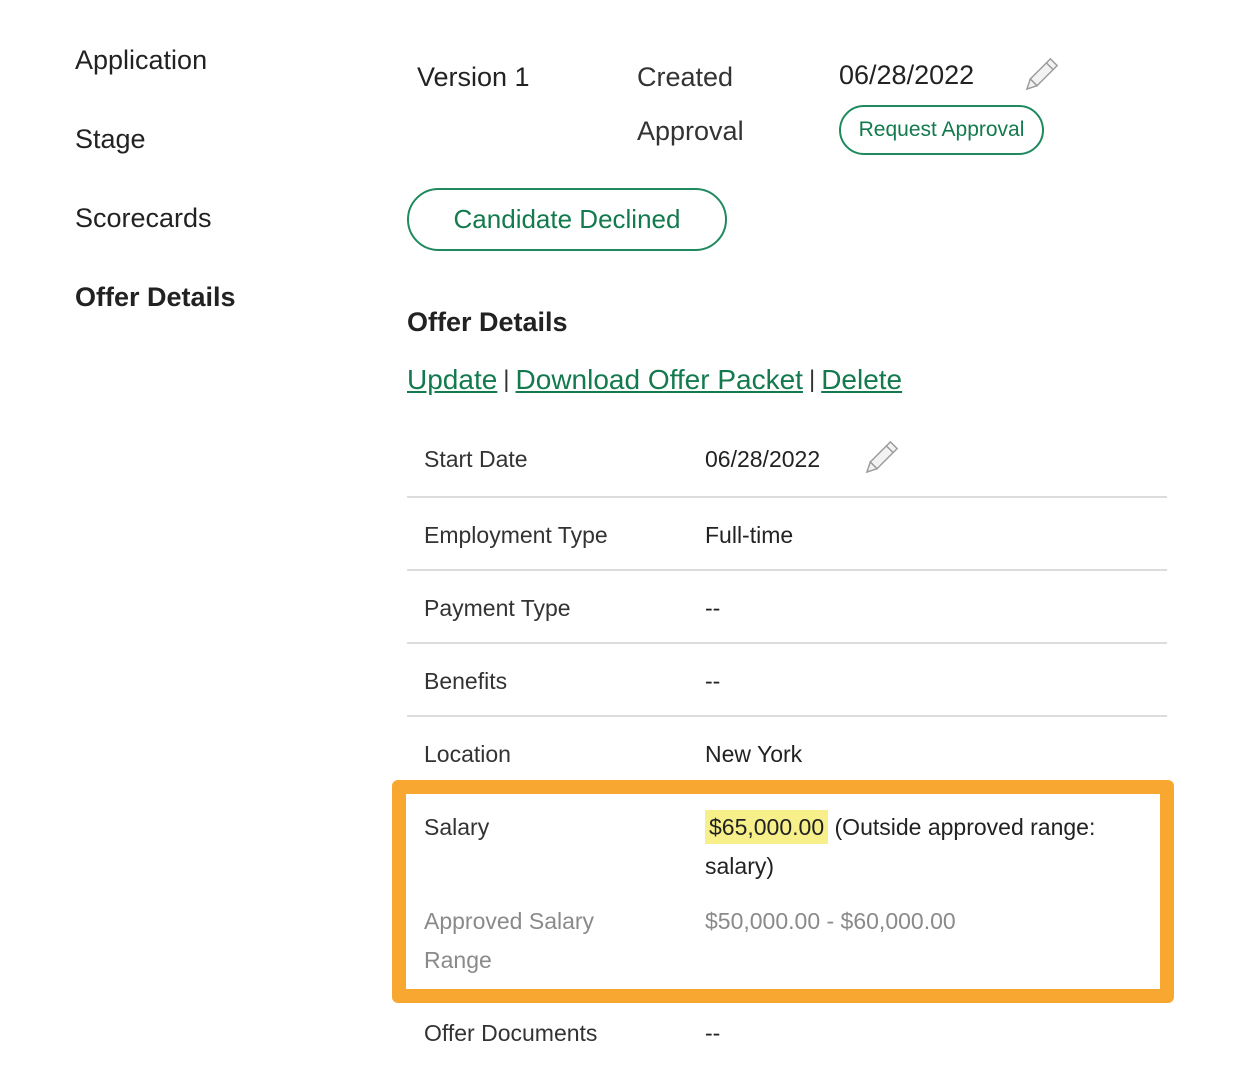 The image size is (1248, 1086). Describe the element at coordinates (110, 139) in the screenshot. I see `sidebar-item-stage: Stage` at that location.